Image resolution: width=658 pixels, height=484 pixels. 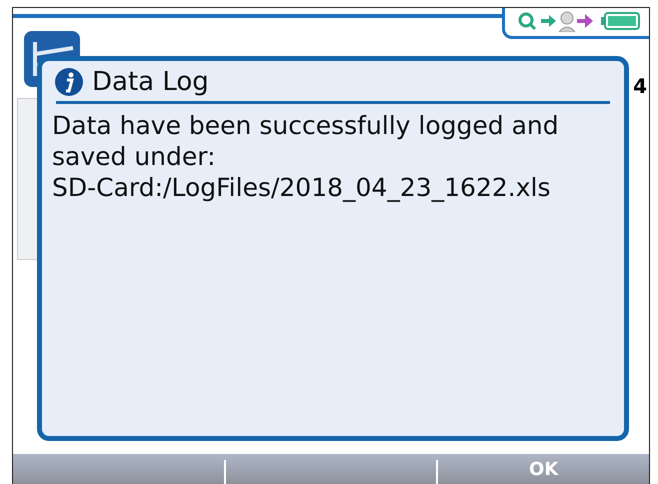 I want to click on battery-icon, so click(x=621, y=21).